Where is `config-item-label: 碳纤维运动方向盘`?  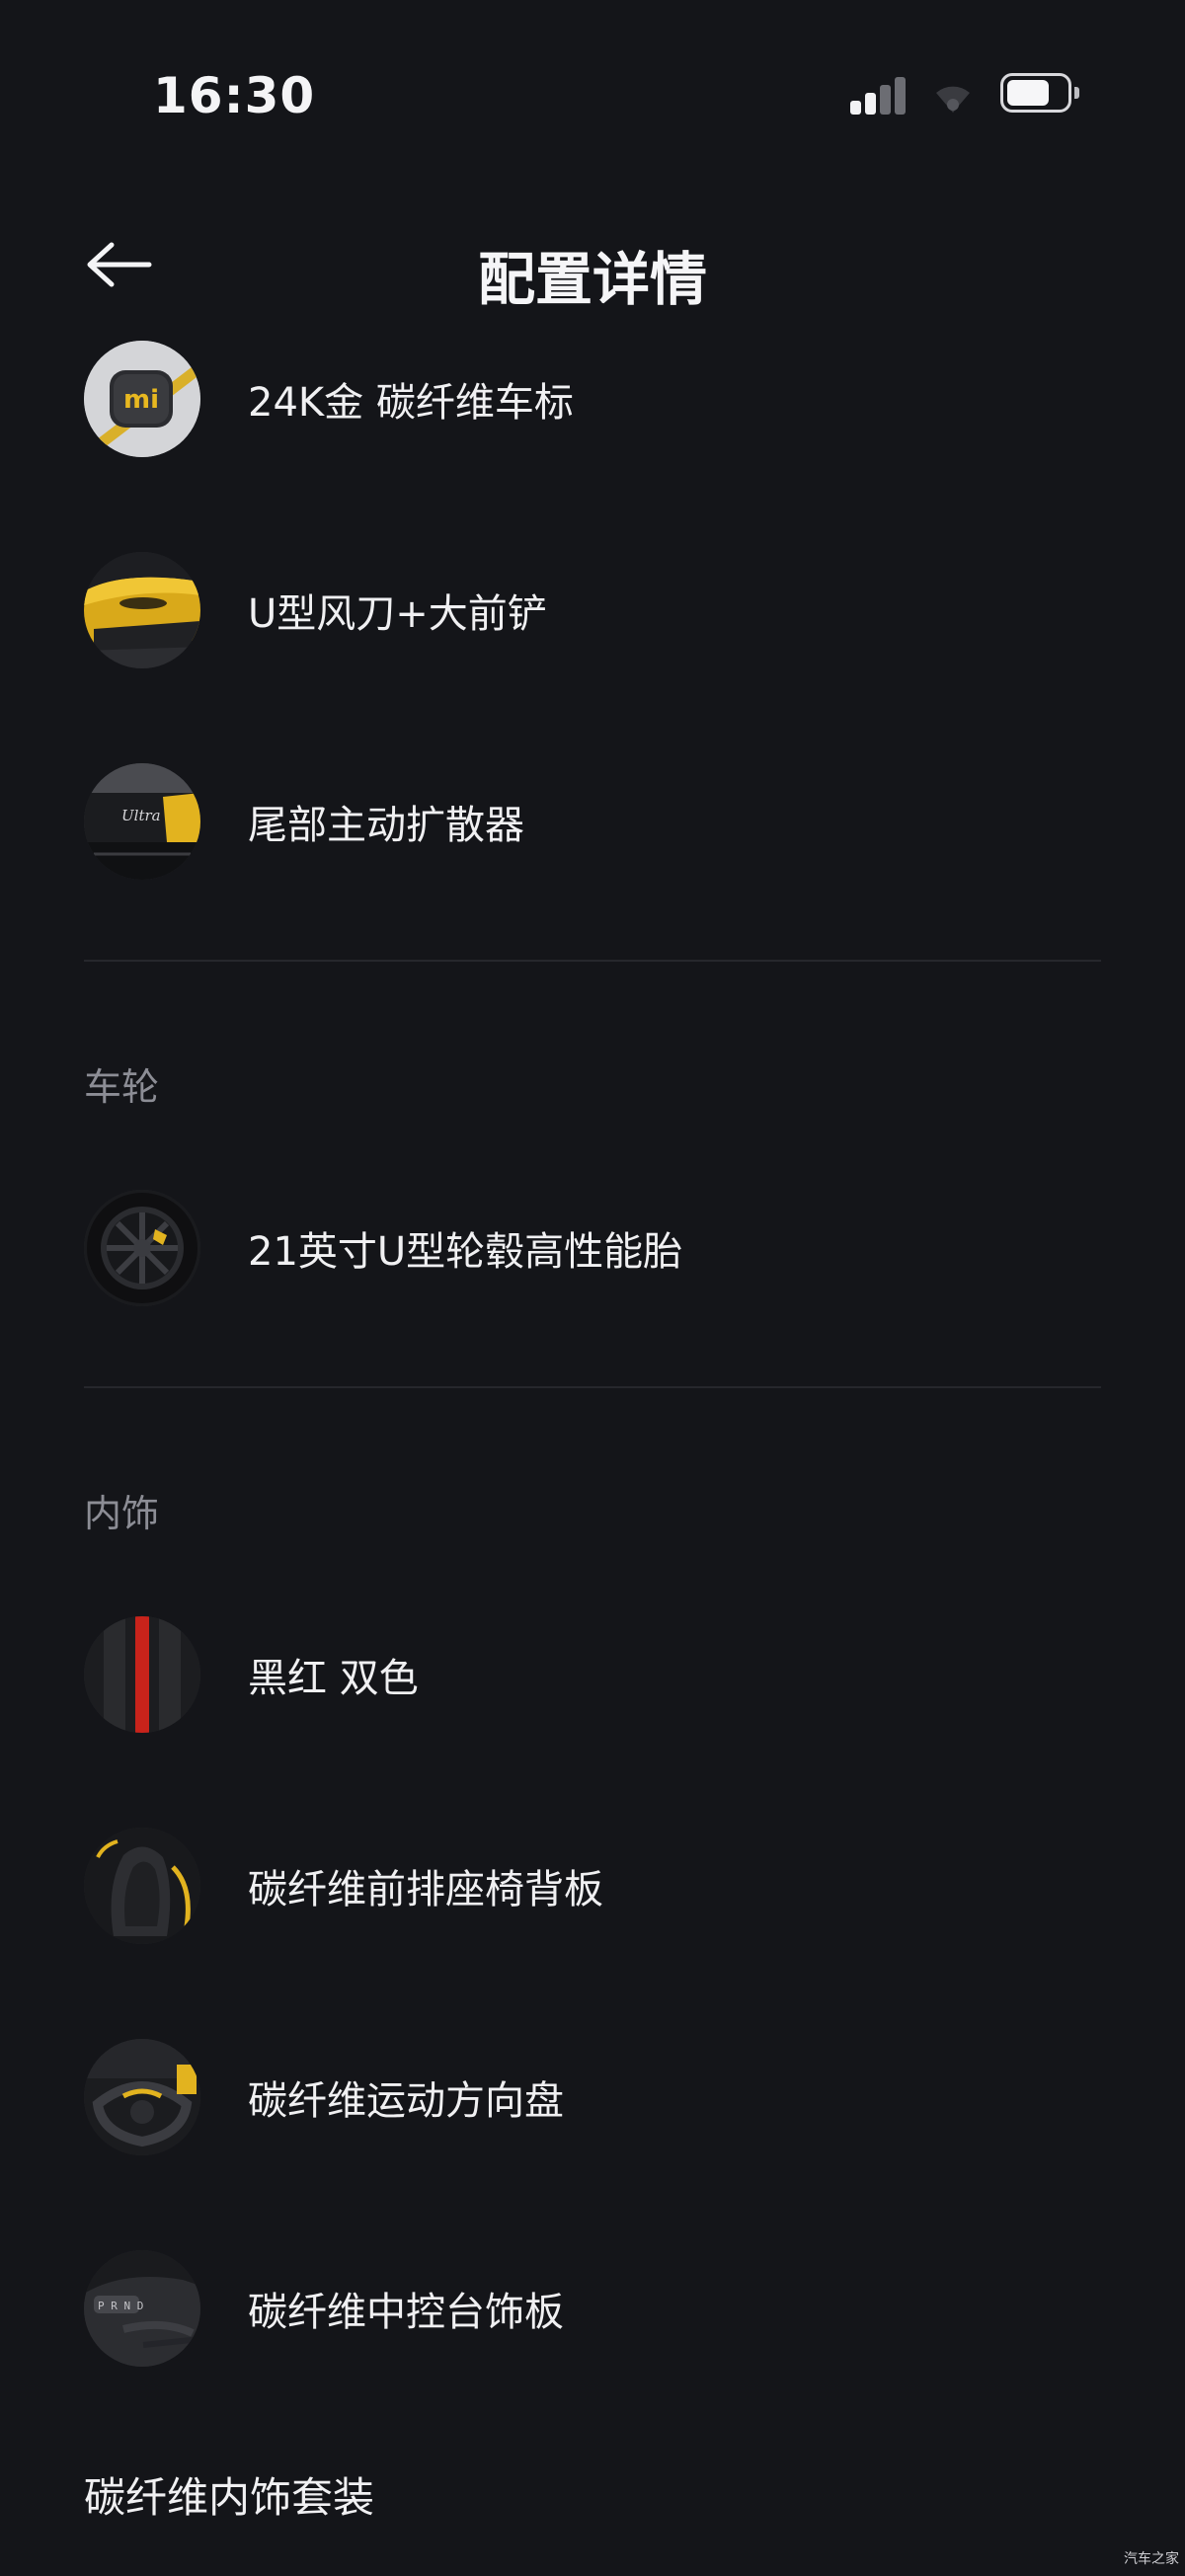 config-item-label: 碳纤维运动方向盘 is located at coordinates (406, 2101).